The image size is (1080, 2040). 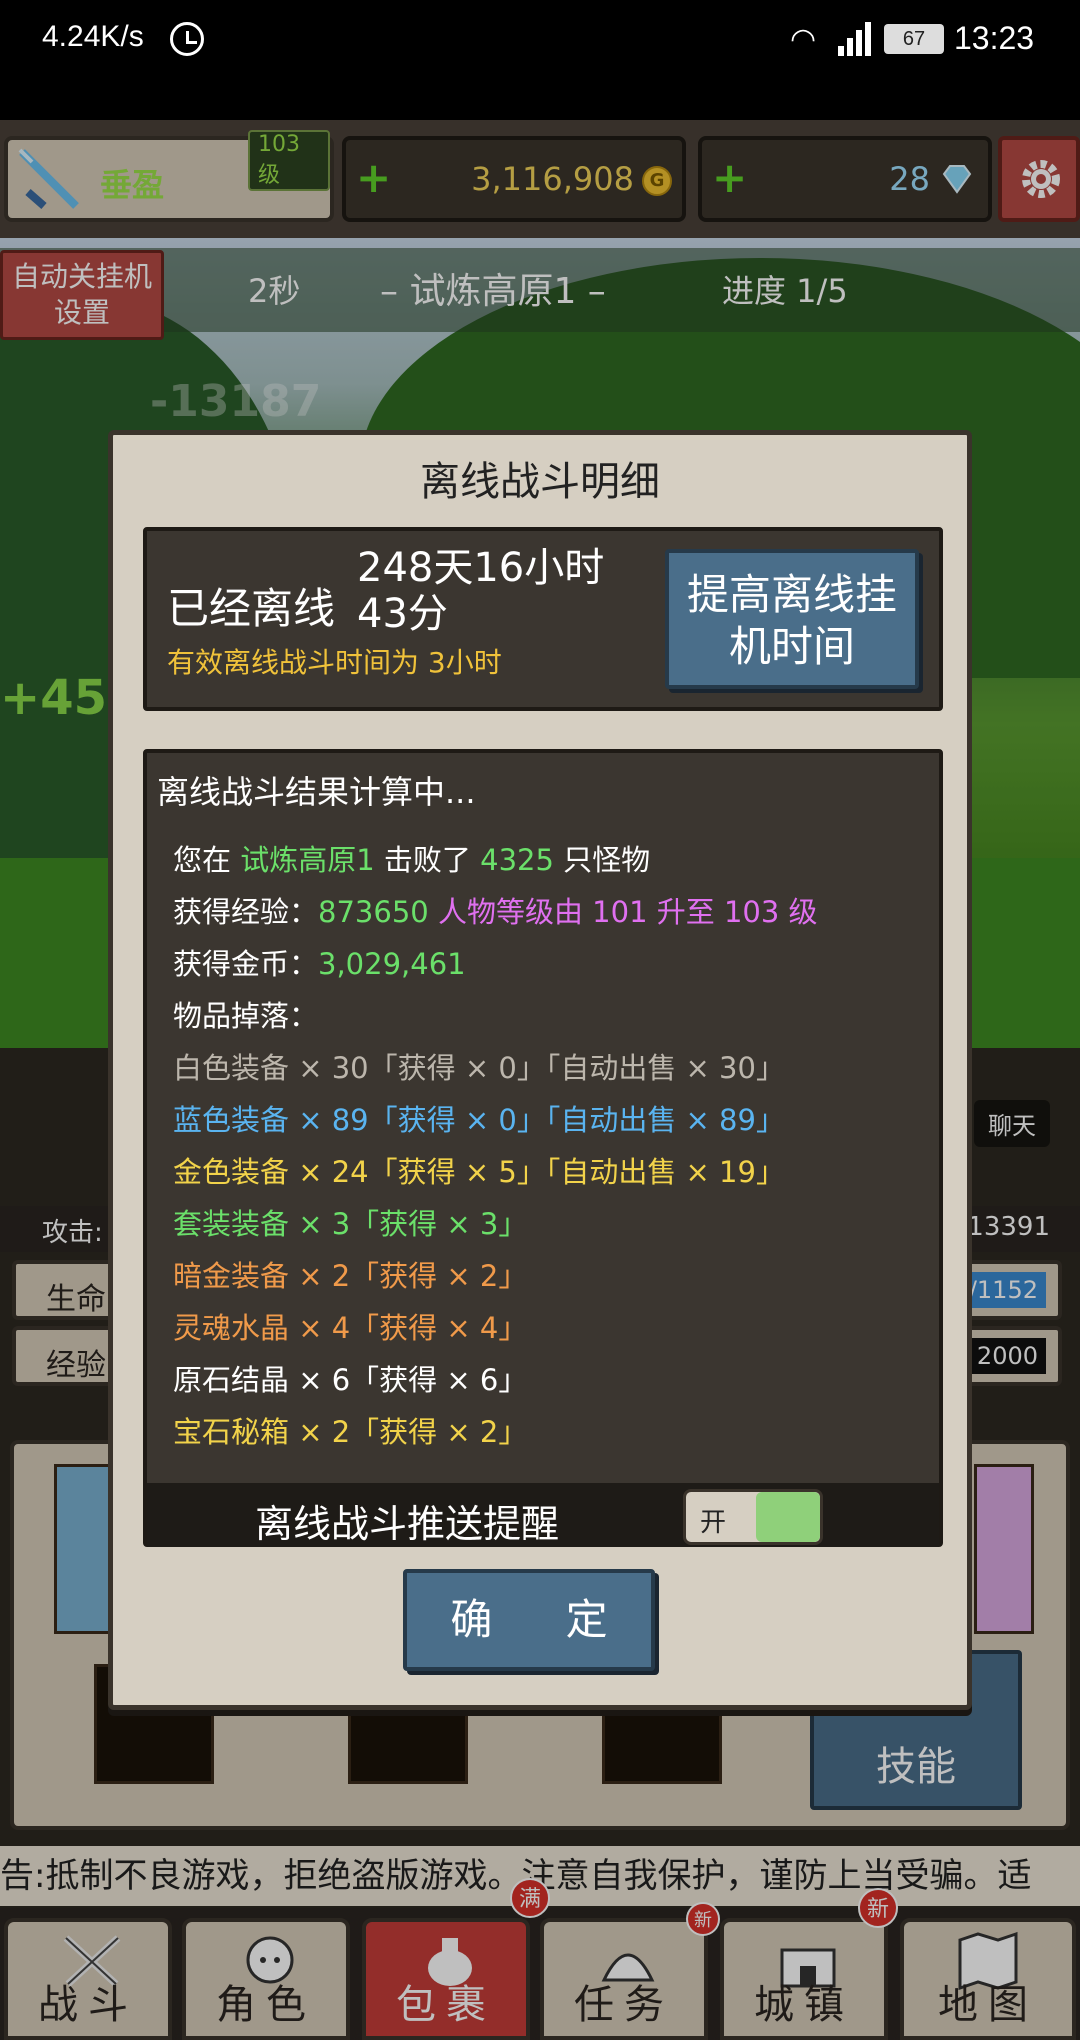 What do you see at coordinates (319, 964) in the screenshot?
I see `gold-gain: 获得金币：3,029,461` at bounding box center [319, 964].